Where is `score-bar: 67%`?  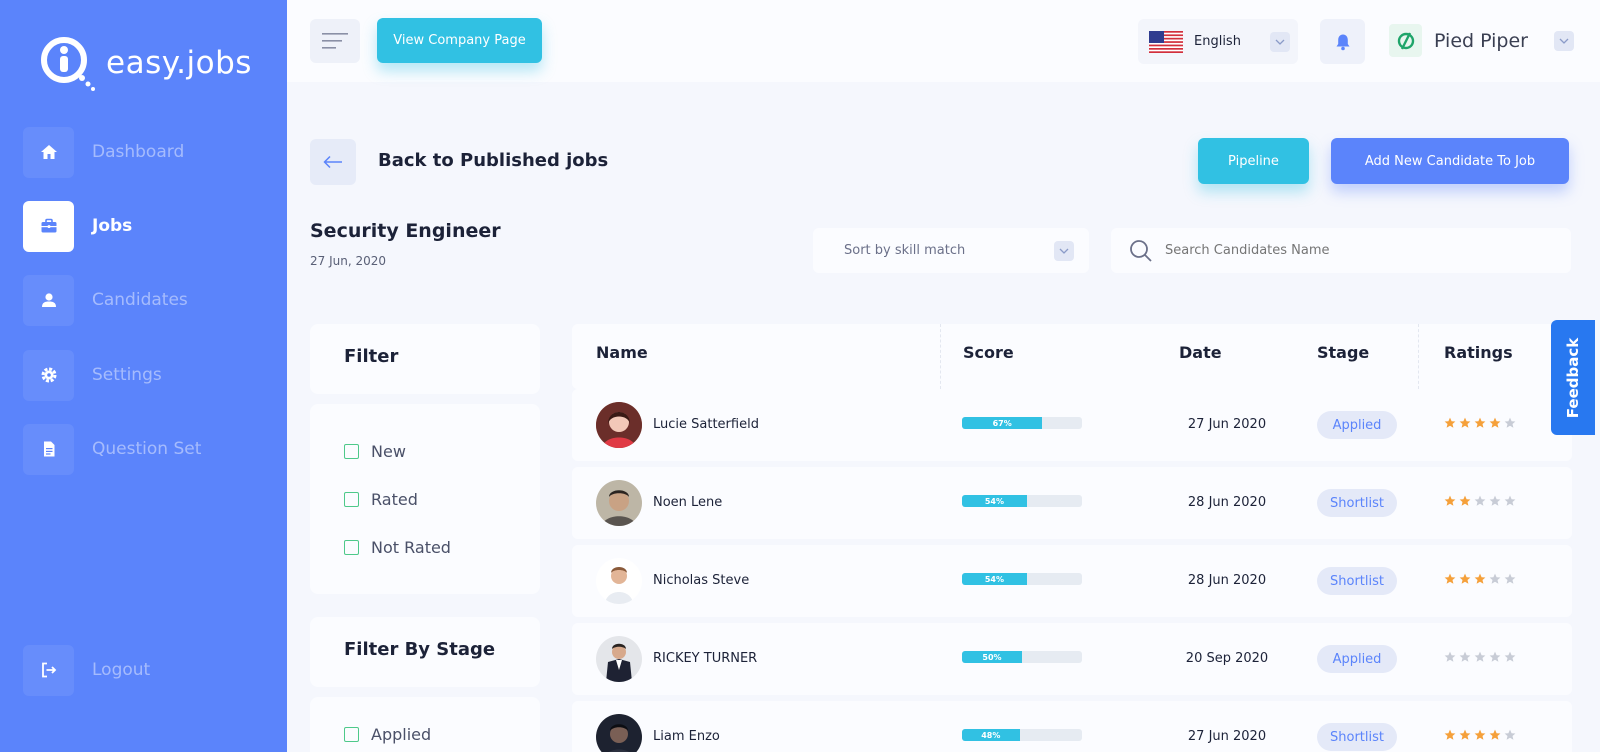
score-bar: 67% is located at coordinates (1022, 423).